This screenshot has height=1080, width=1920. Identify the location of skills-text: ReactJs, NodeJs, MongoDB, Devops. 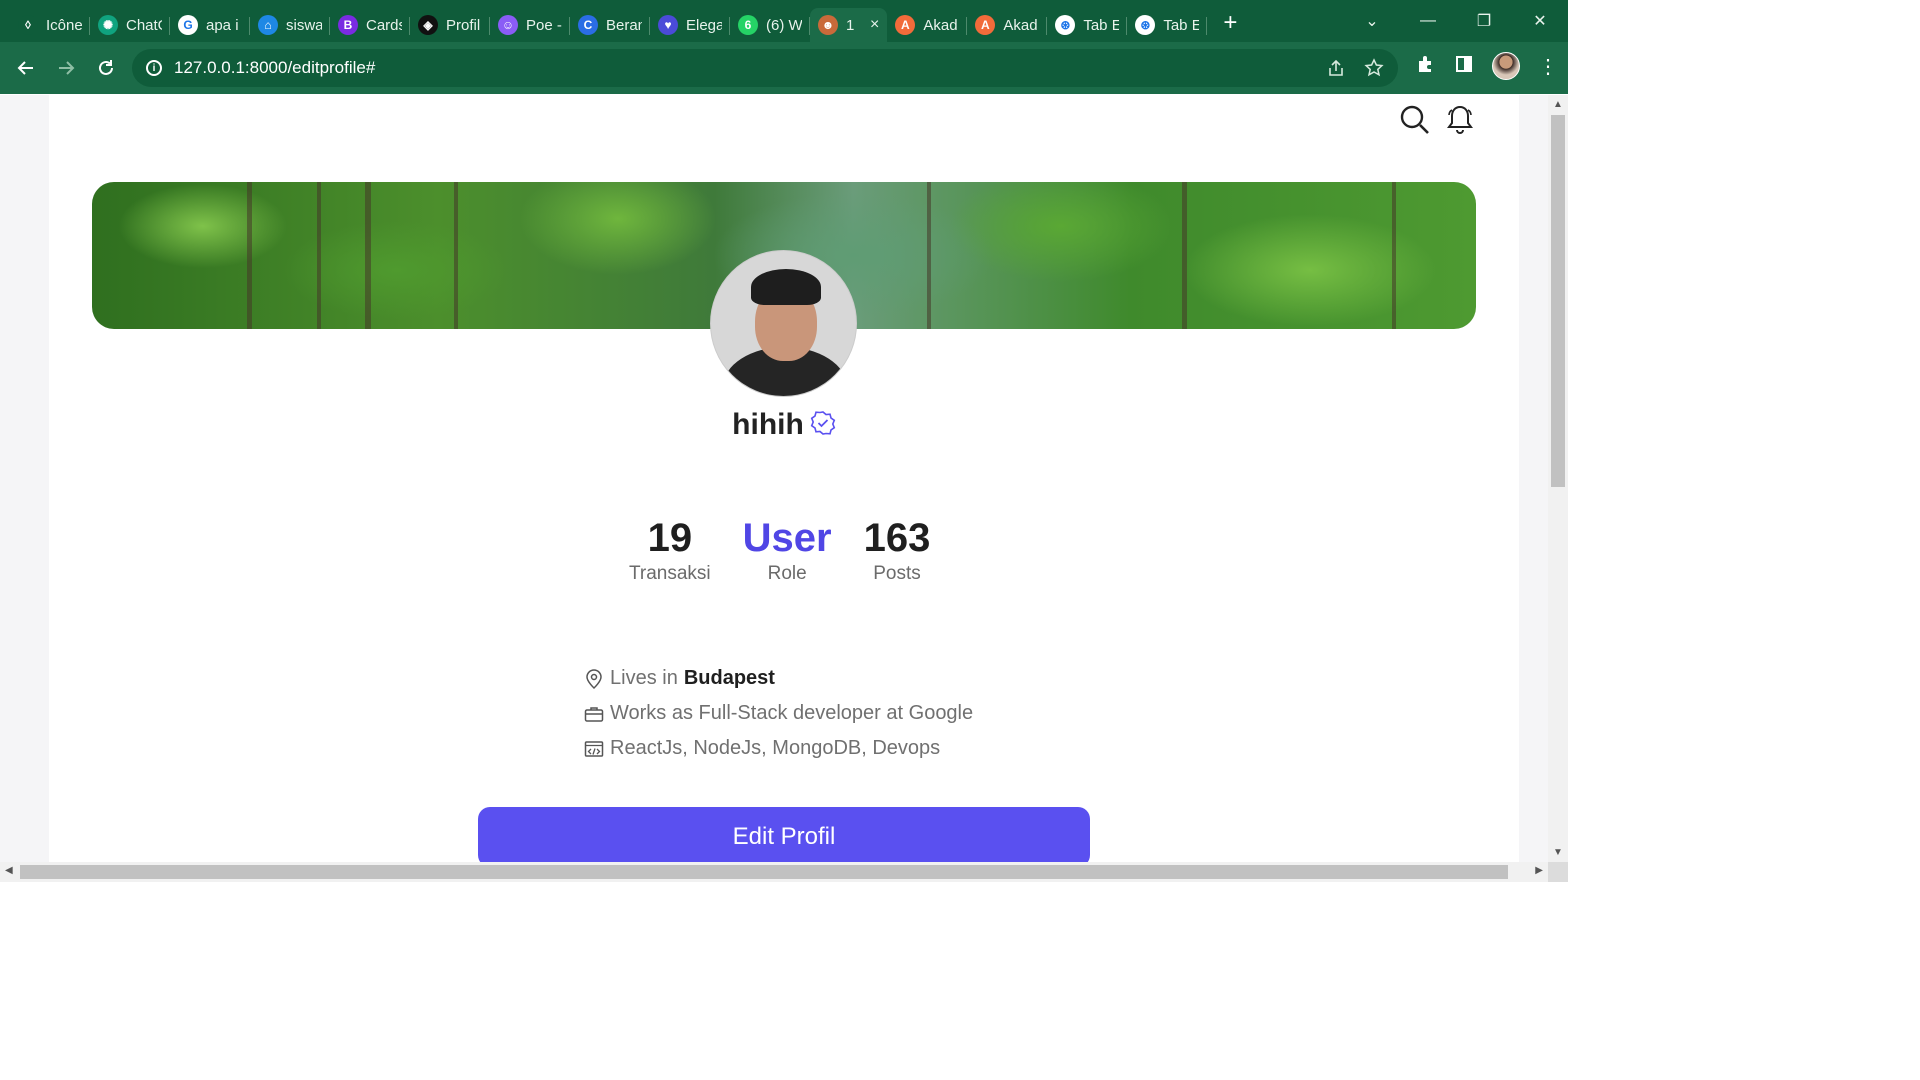
(775, 748).